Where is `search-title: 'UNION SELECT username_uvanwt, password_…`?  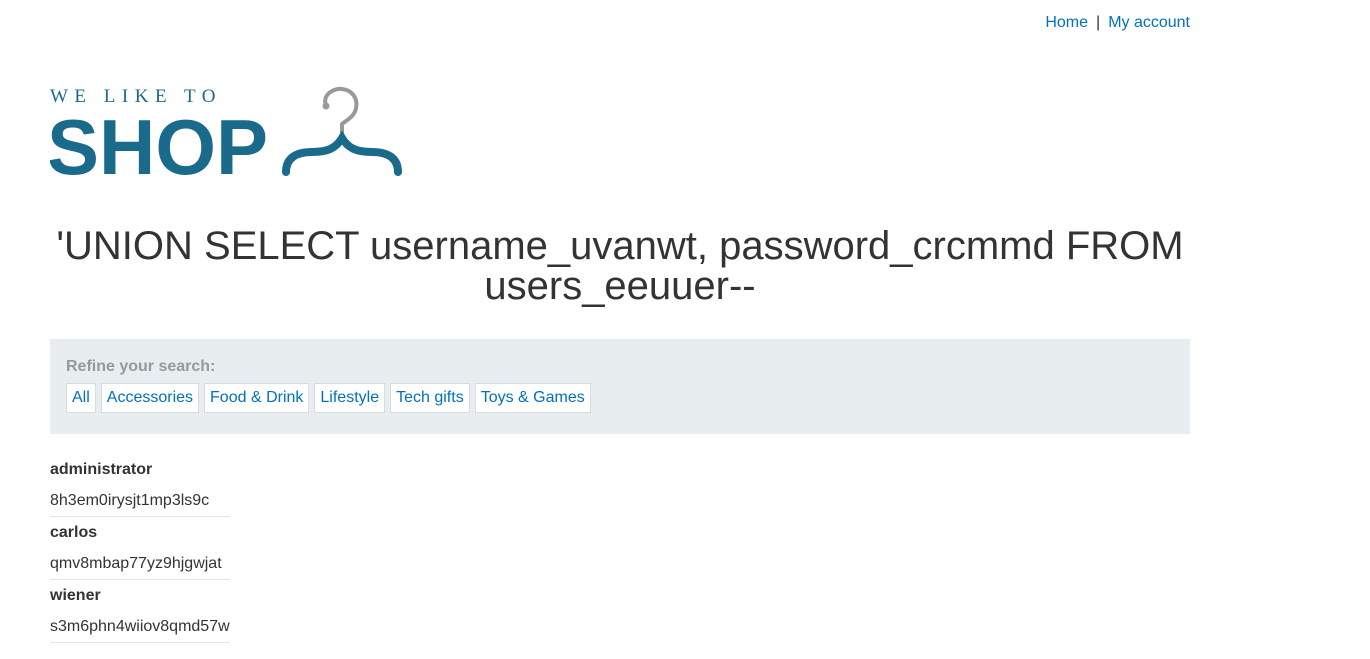
search-title: 'UNION SELECT username_uvanwt, password_… is located at coordinates (620, 266).